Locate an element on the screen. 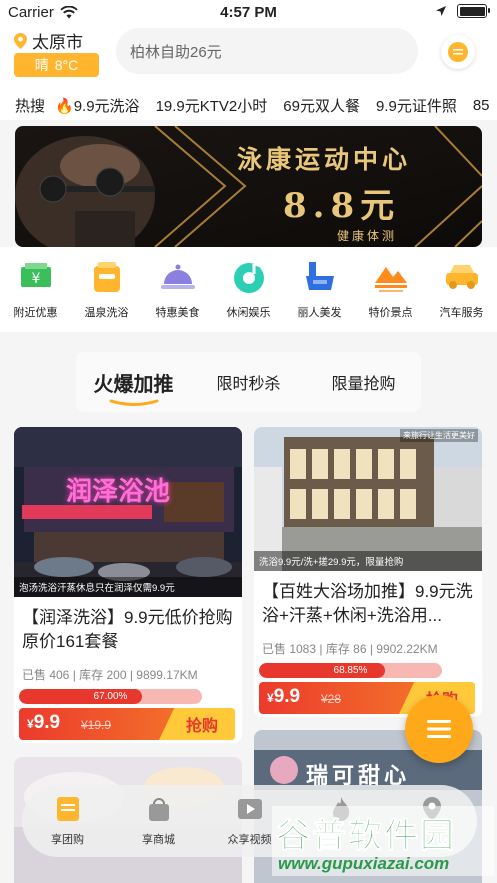  category-entertainment: 休闲娱乐 is located at coordinates (248, 289).